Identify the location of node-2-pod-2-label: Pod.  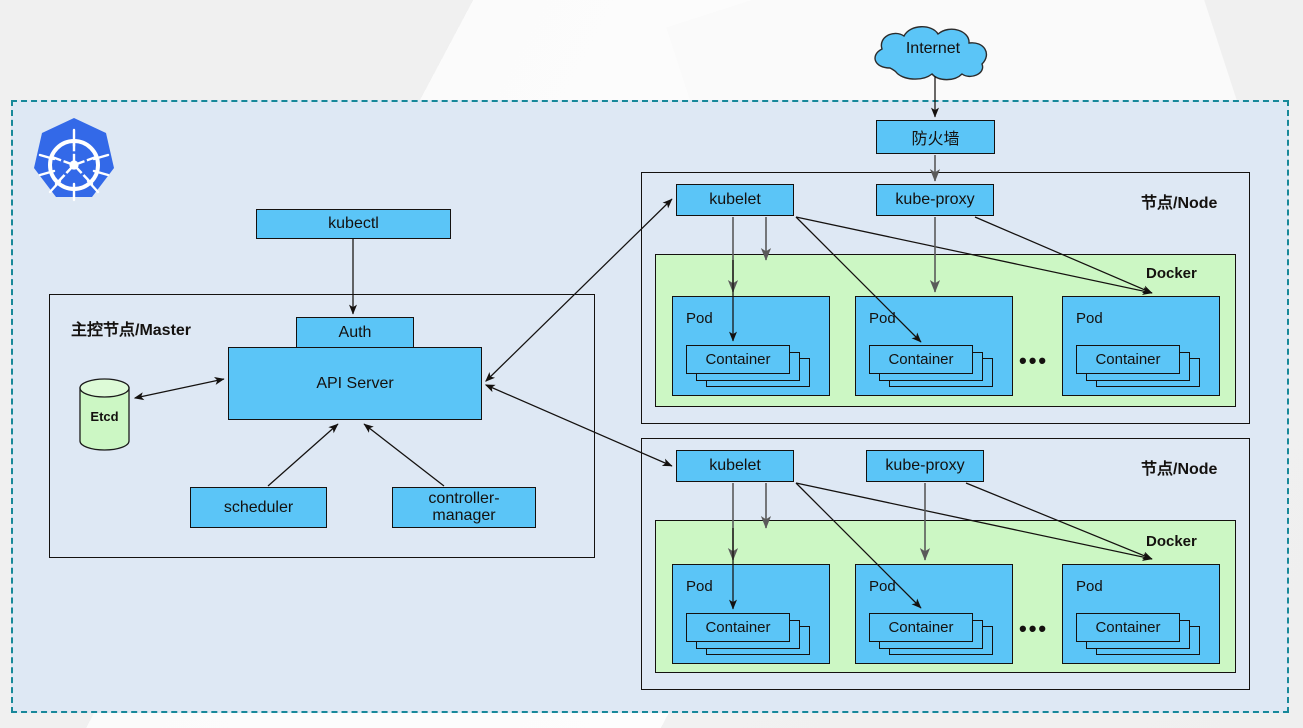
(882, 586).